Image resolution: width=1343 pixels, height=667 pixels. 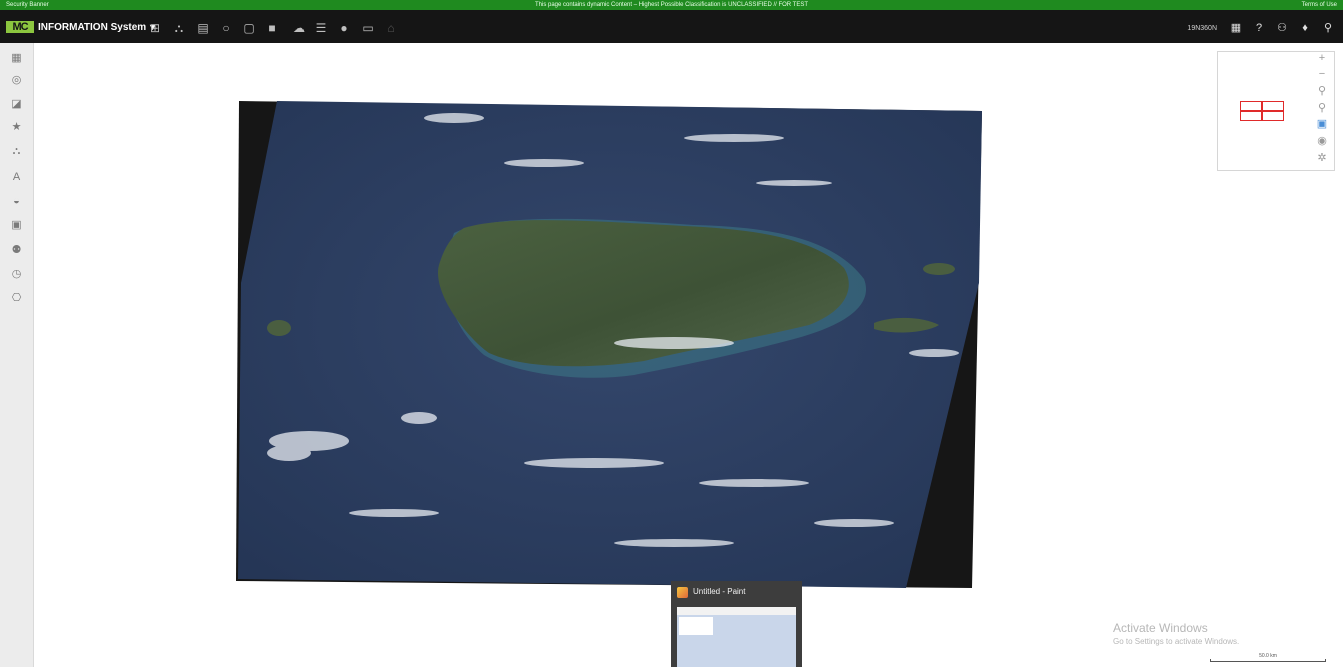 What do you see at coordinates (1268, 658) in the screenshot?
I see `scale-bar: 50.0 km` at bounding box center [1268, 658].